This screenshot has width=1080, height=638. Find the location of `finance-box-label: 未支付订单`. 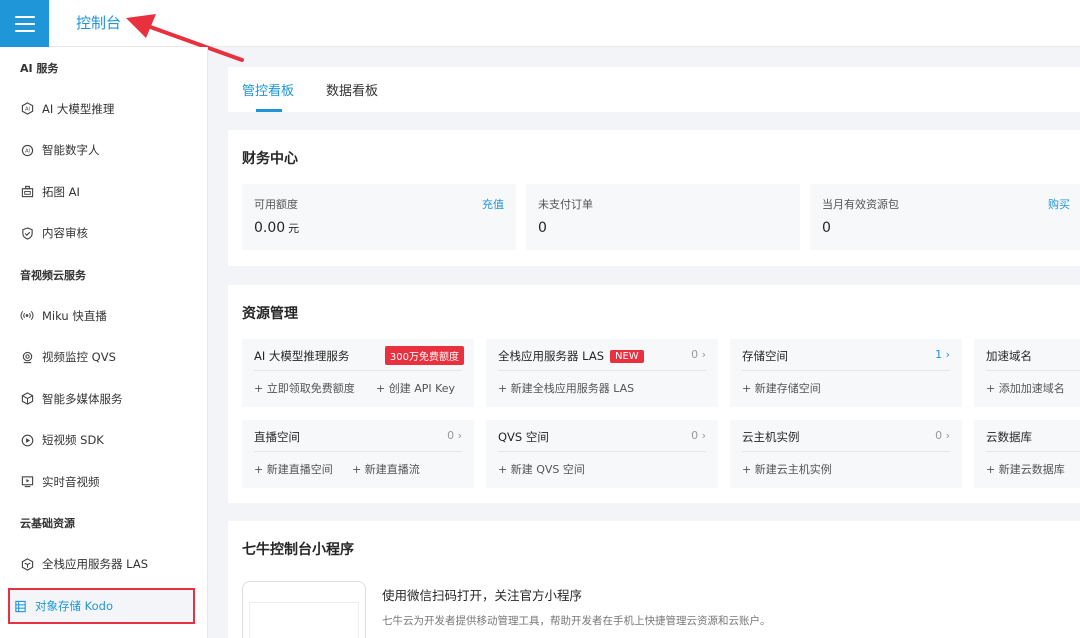

finance-box-label: 未支付订单 is located at coordinates (565, 204).